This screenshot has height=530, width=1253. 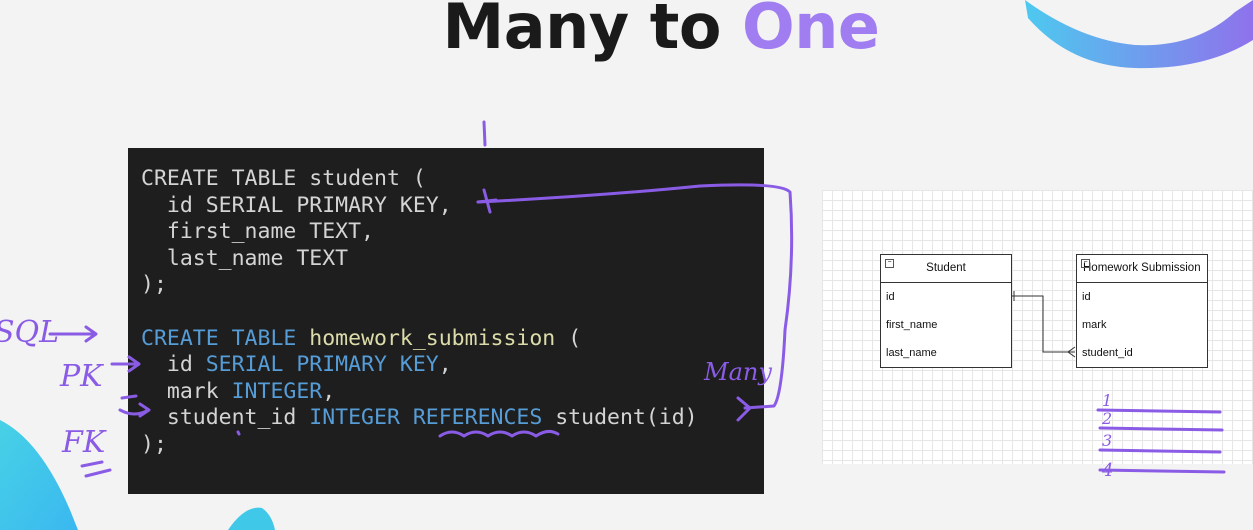 What do you see at coordinates (1142, 311) in the screenshot?
I see `homework-entity: − Homework Submission id mark student_id` at bounding box center [1142, 311].